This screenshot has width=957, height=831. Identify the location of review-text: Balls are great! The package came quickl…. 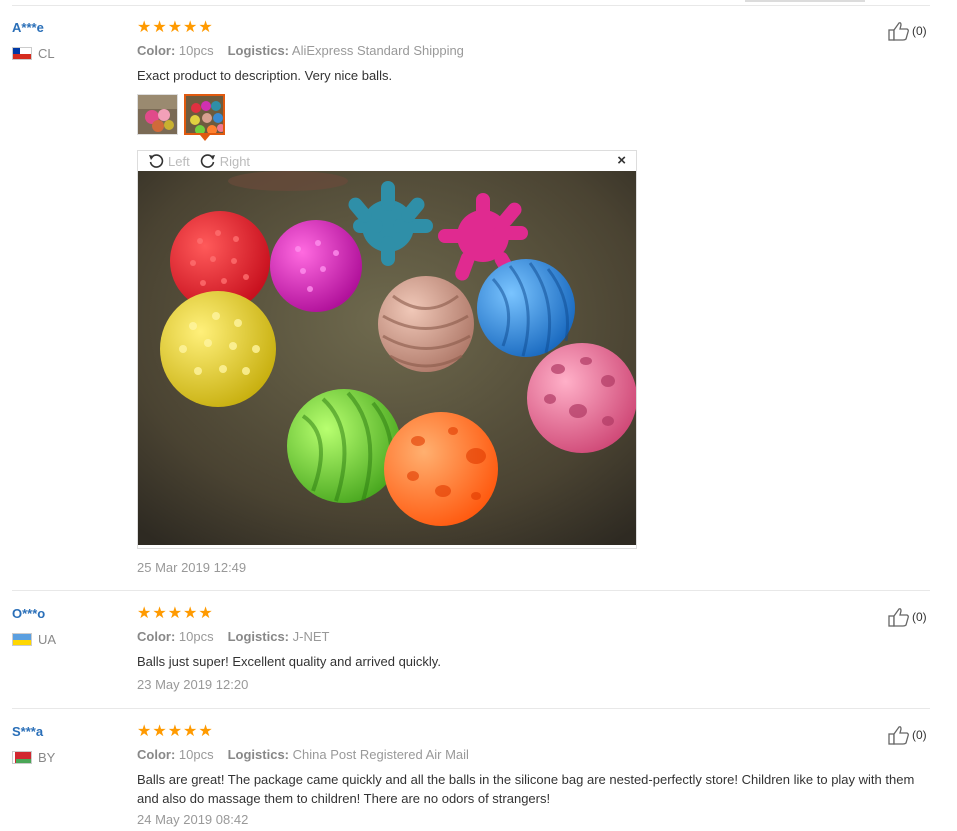
(526, 789).